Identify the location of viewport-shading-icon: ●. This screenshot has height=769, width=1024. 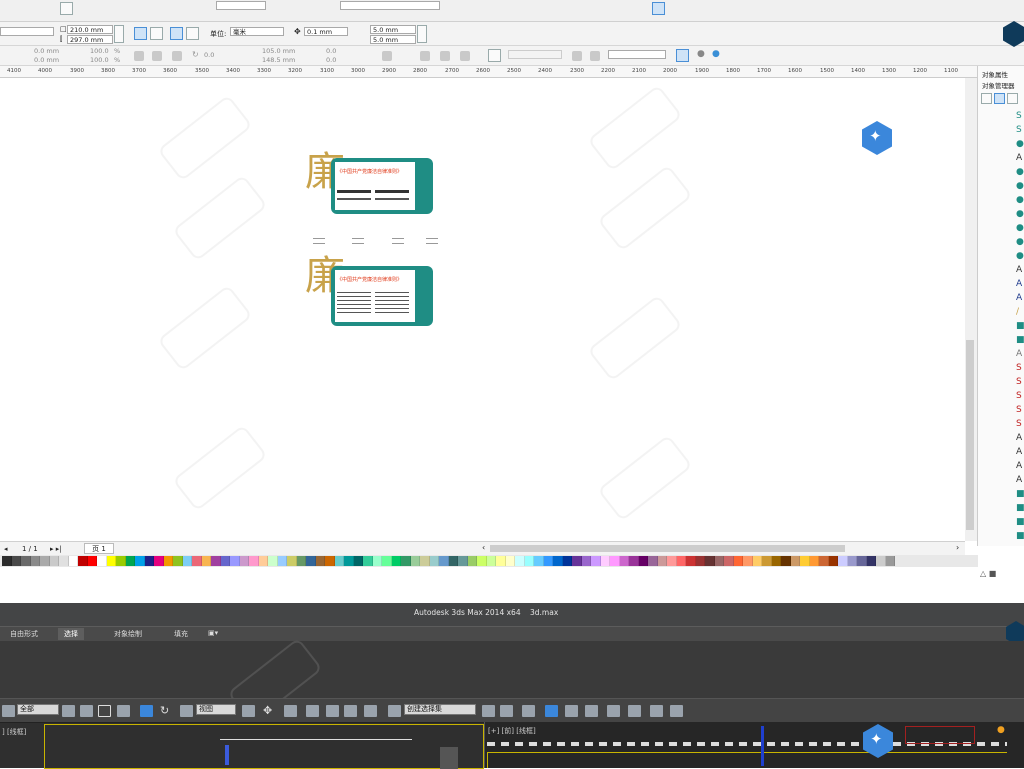
(1001, 730).